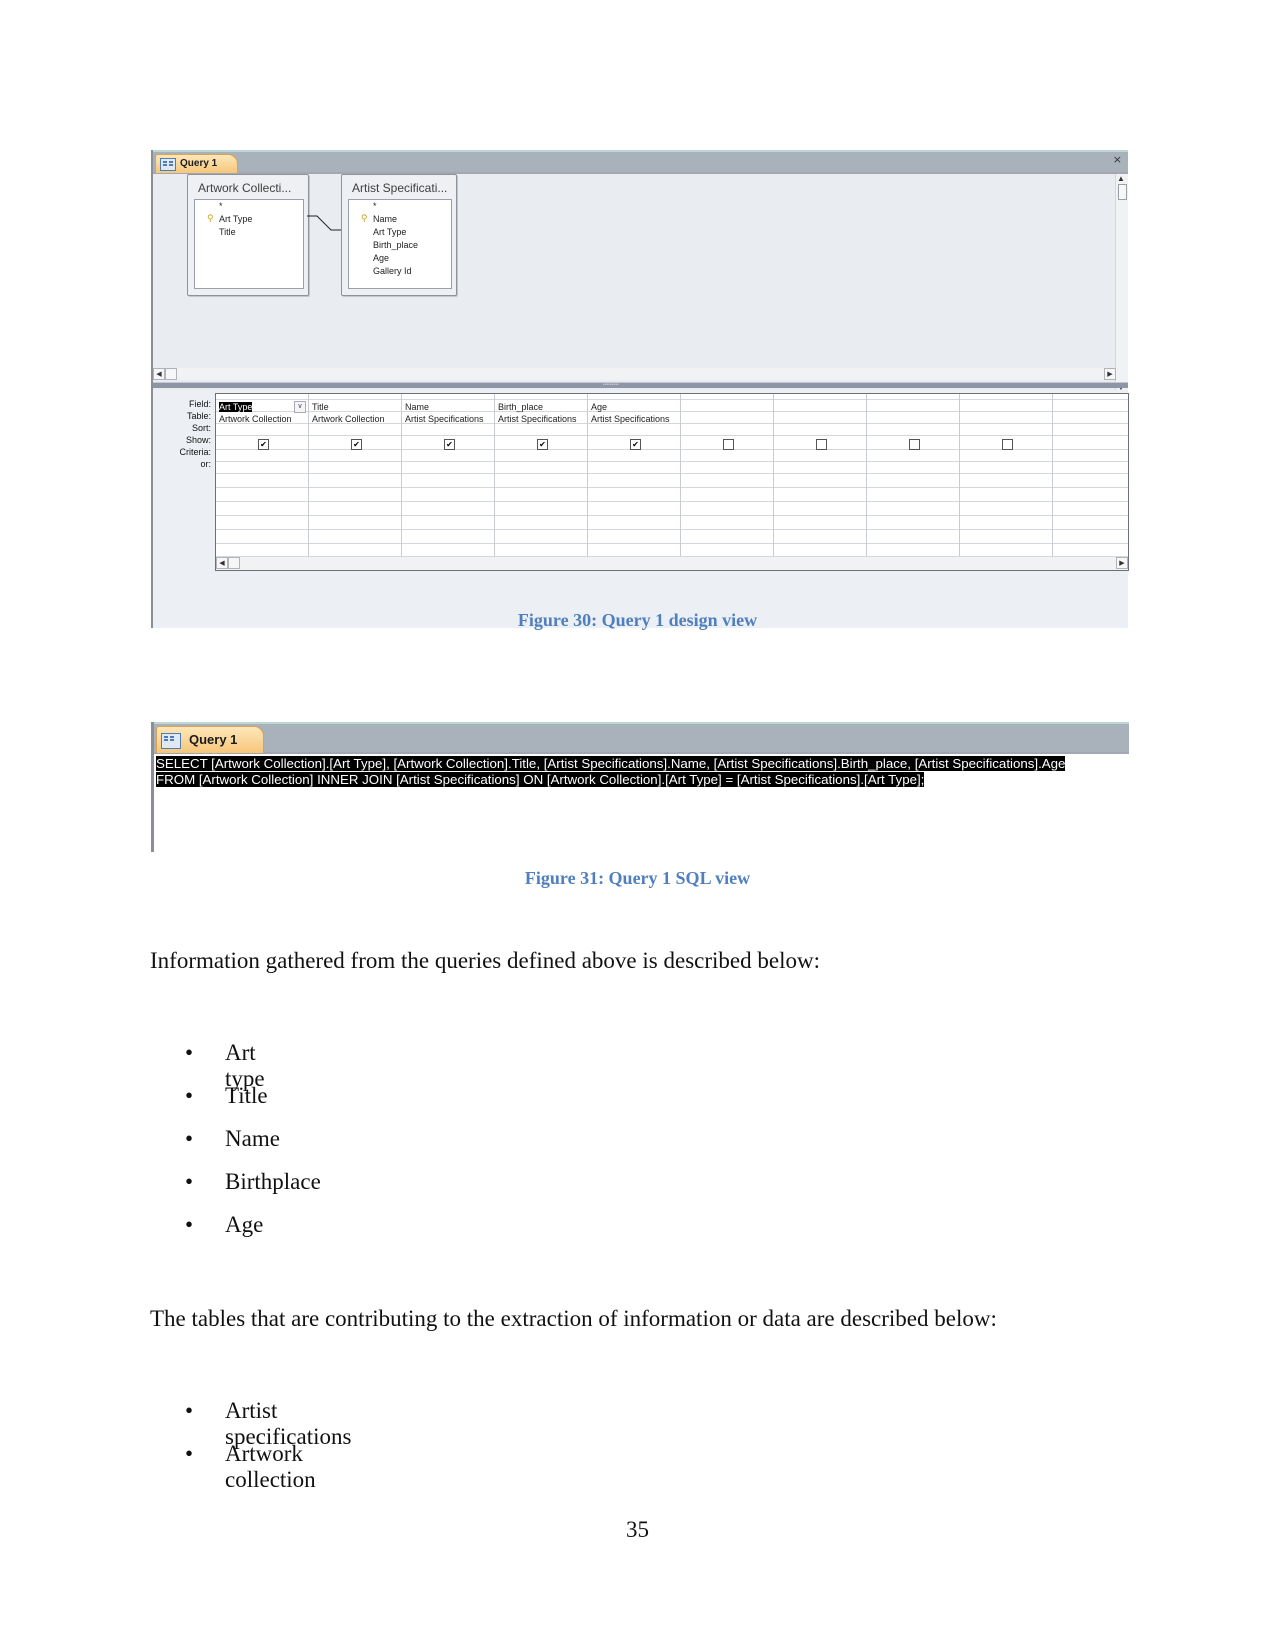  What do you see at coordinates (392, 271) in the screenshot?
I see `field-item: Gallery Id` at bounding box center [392, 271].